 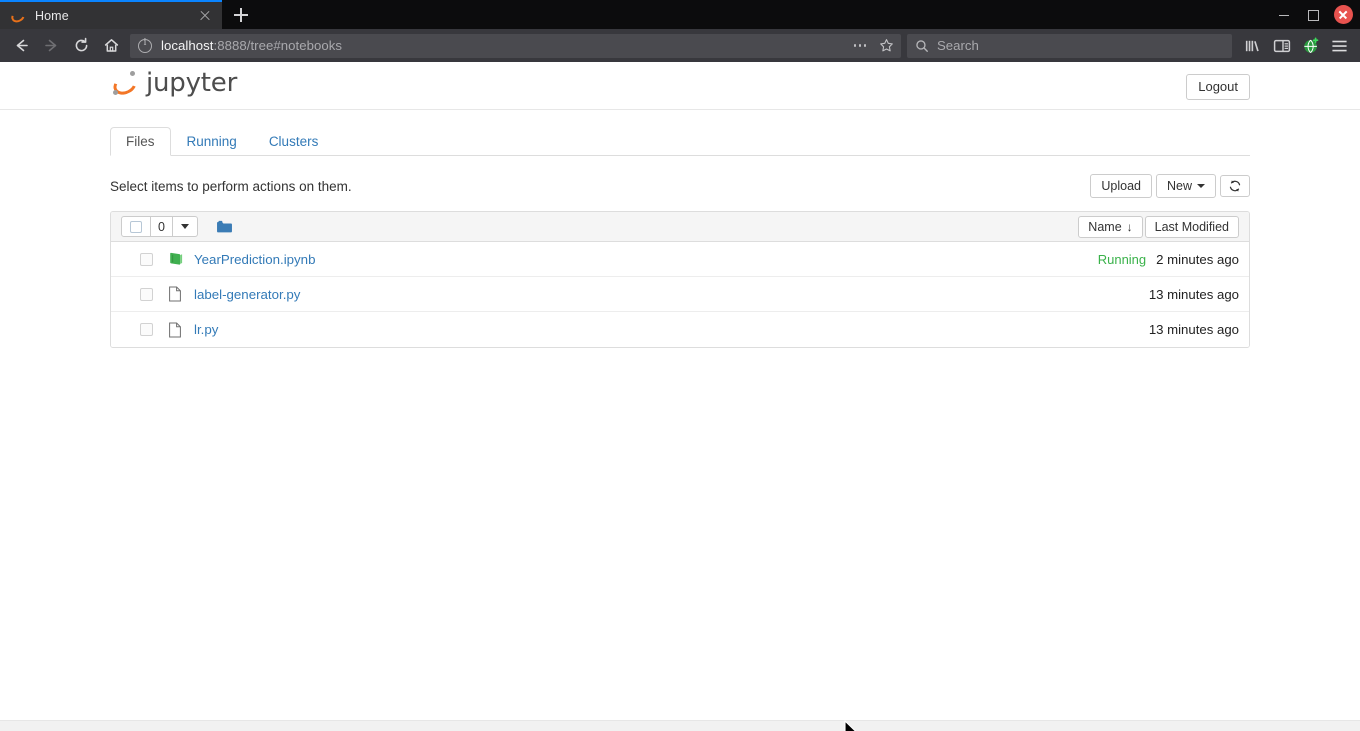 I want to click on file-link: lr.py, so click(x=206, y=329).